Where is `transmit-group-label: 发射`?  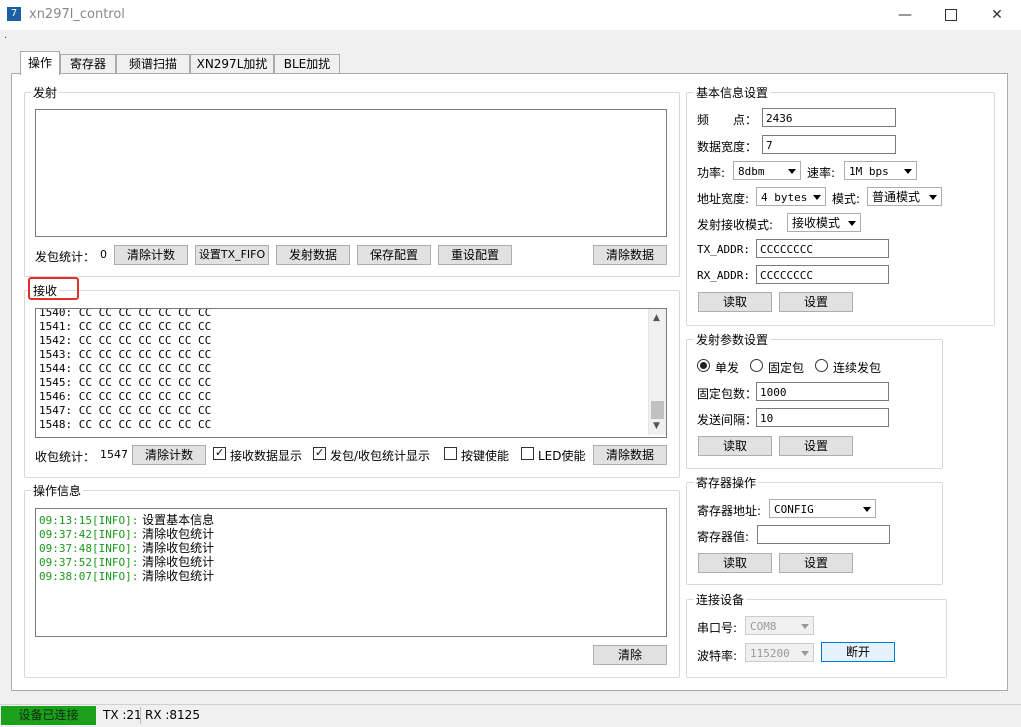
transmit-group-label: 发射 is located at coordinates (45, 92).